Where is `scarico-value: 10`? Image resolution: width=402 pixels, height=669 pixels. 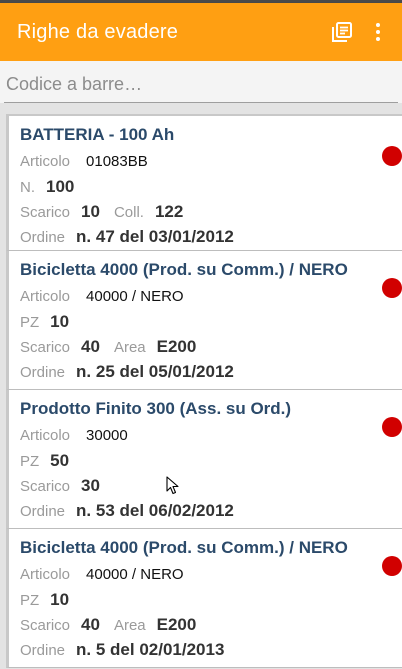
scarico-value: 10 is located at coordinates (90, 211).